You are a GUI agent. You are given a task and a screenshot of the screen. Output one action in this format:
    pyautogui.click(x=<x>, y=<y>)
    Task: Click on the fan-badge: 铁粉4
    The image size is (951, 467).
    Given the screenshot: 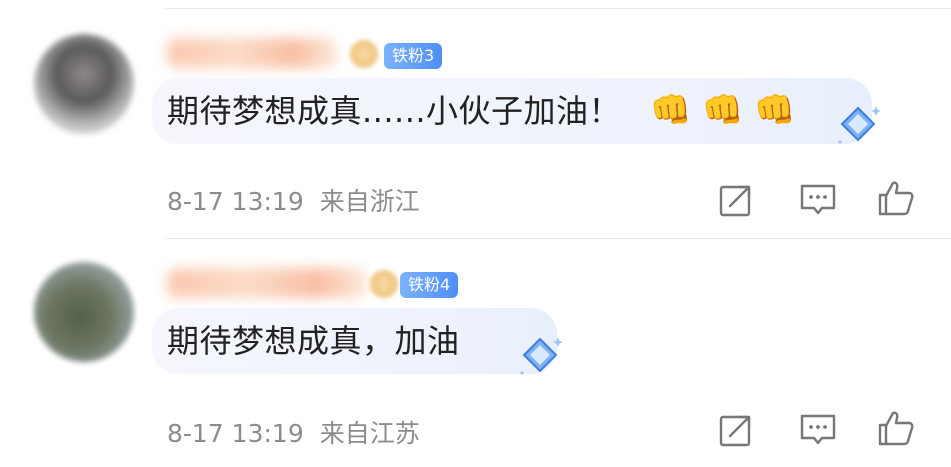 What is the action you would take?
    pyautogui.click(x=429, y=285)
    